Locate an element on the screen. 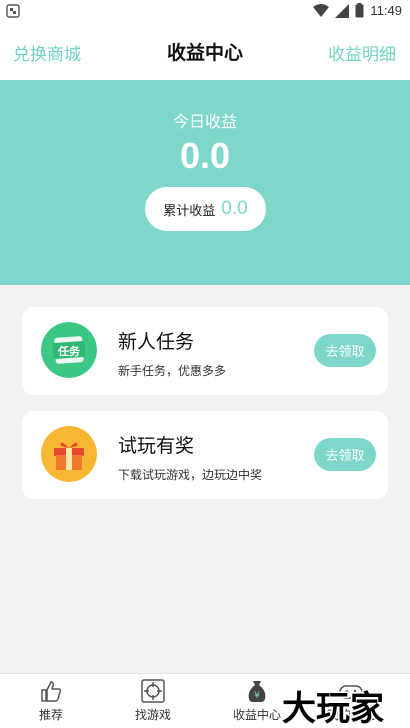 The height and width of the screenshot is (728, 410). signal-icon is located at coordinates (342, 10).